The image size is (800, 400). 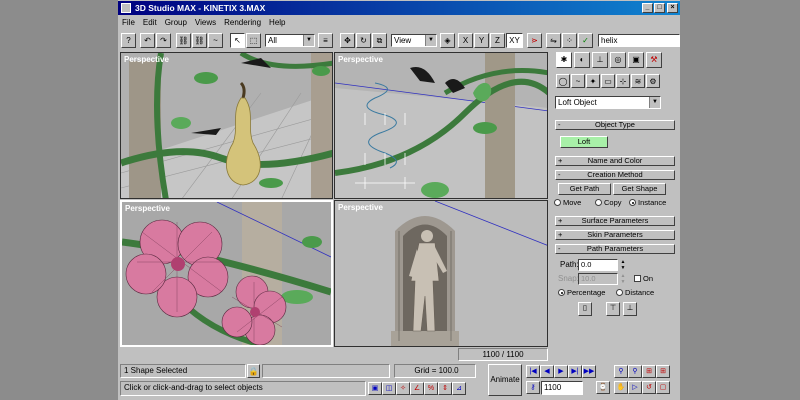 What do you see at coordinates (176, 23) in the screenshot?
I see `menu-group: Group` at bounding box center [176, 23].